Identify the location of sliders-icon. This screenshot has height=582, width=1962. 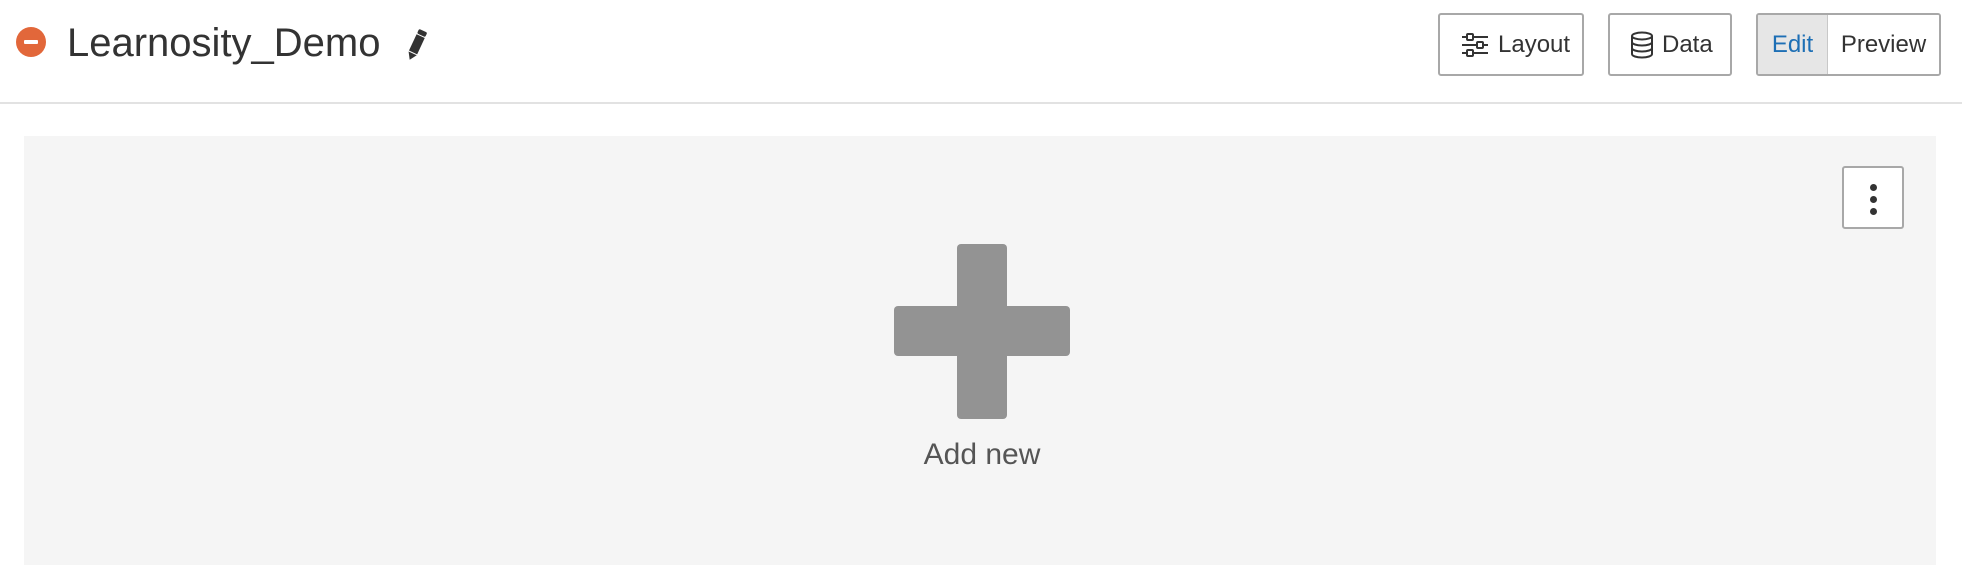
(1475, 45).